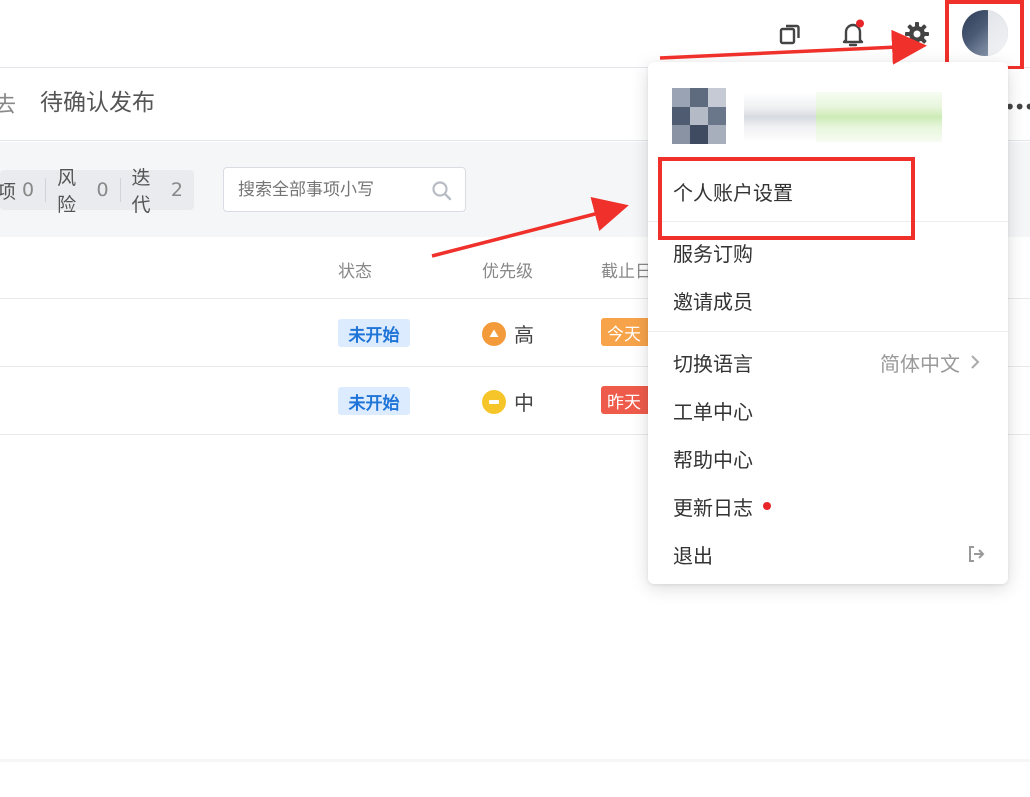  I want to click on priority-label: 中, so click(524, 403).